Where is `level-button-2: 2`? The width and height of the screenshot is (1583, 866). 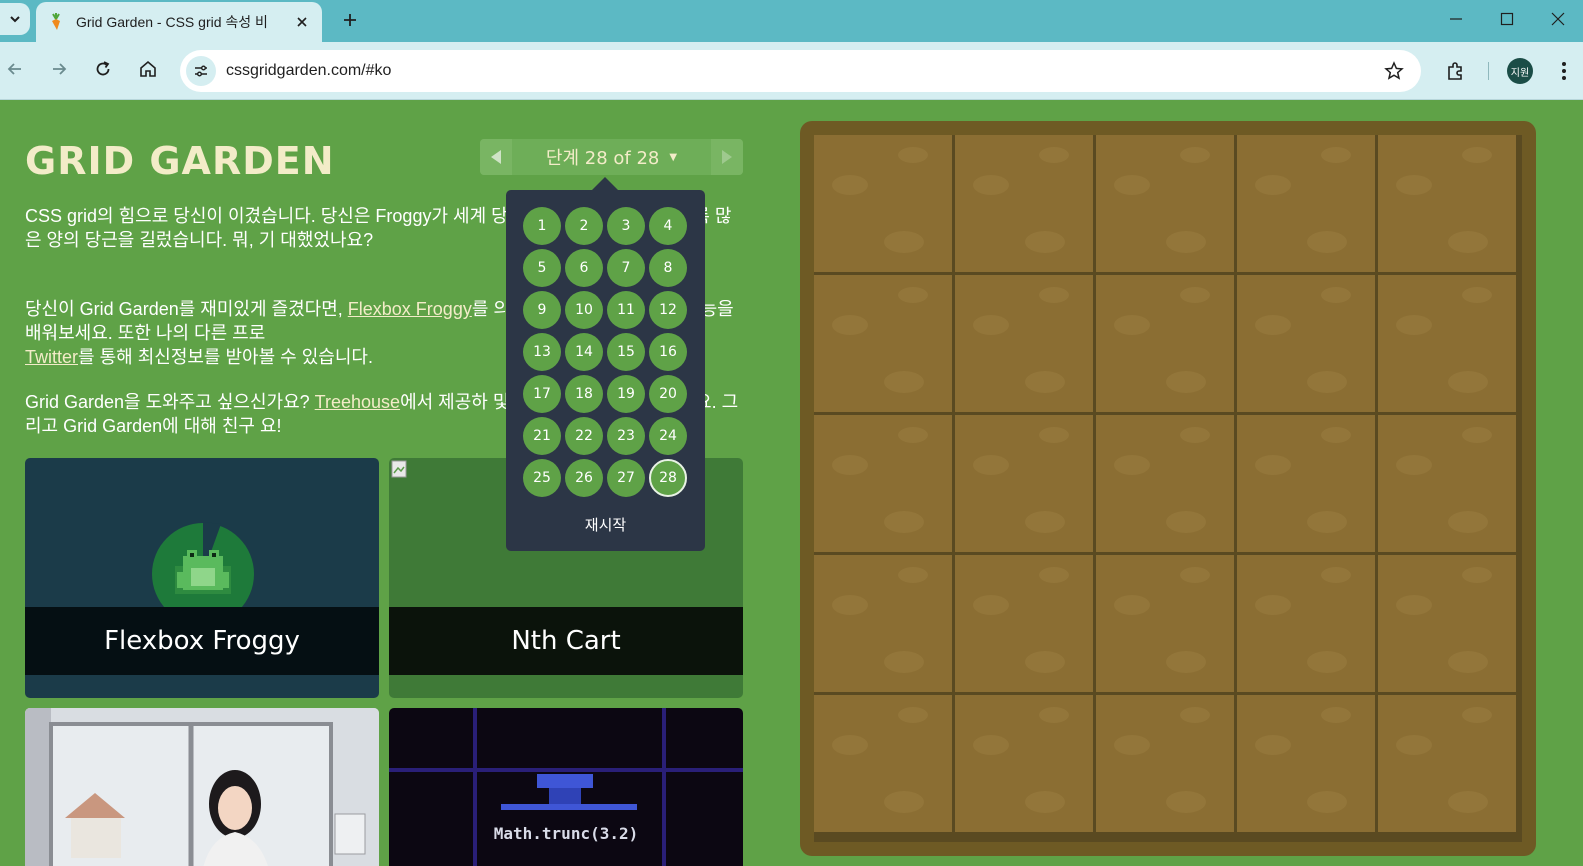
level-button-2: 2 is located at coordinates (584, 226).